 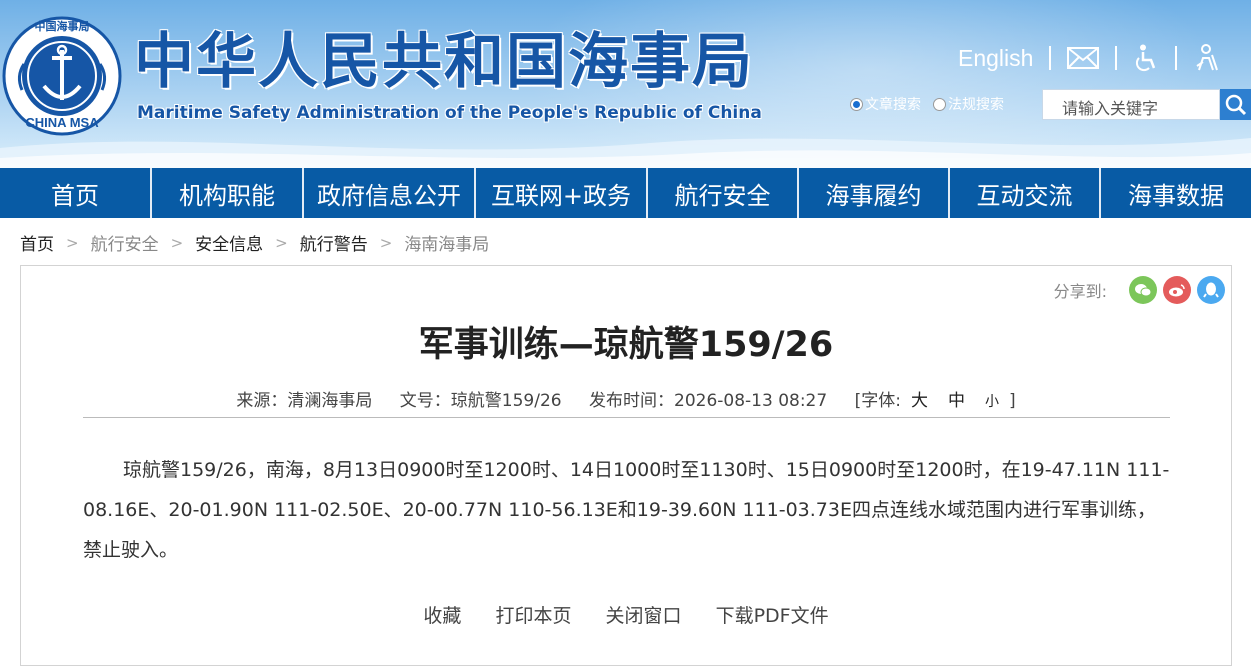 What do you see at coordinates (1211, 290) in the screenshot?
I see `qq-share-icon` at bounding box center [1211, 290].